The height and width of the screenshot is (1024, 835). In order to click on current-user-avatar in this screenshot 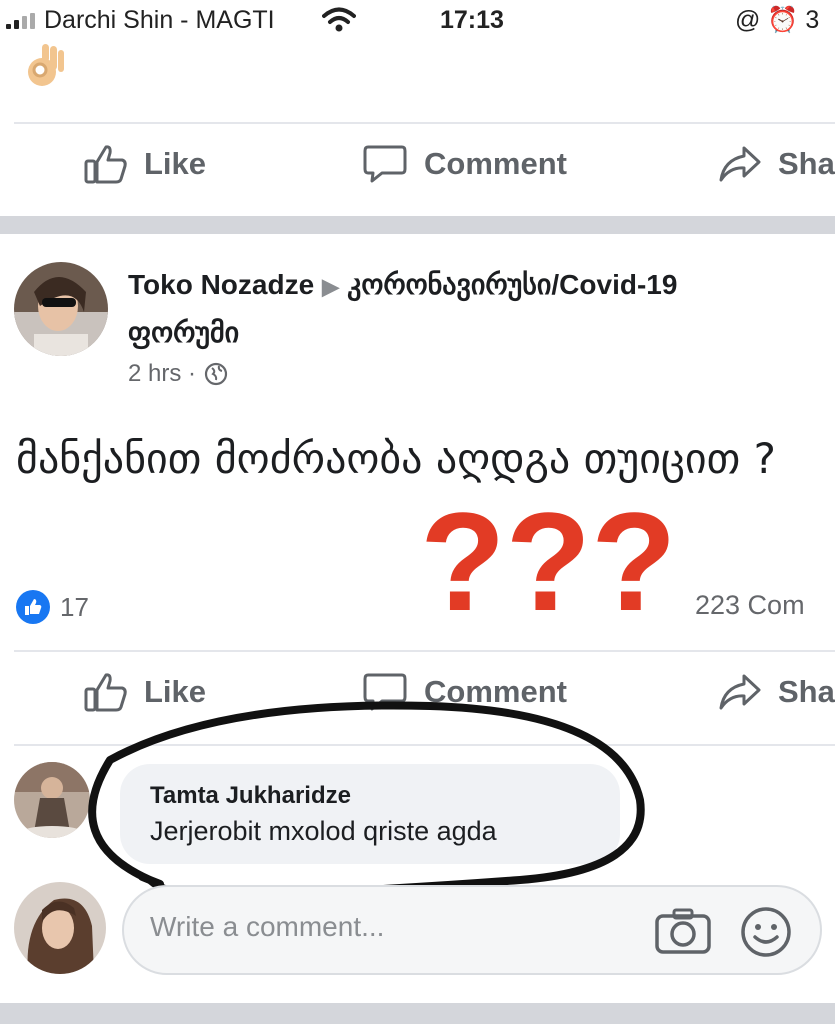, I will do `click(60, 928)`.